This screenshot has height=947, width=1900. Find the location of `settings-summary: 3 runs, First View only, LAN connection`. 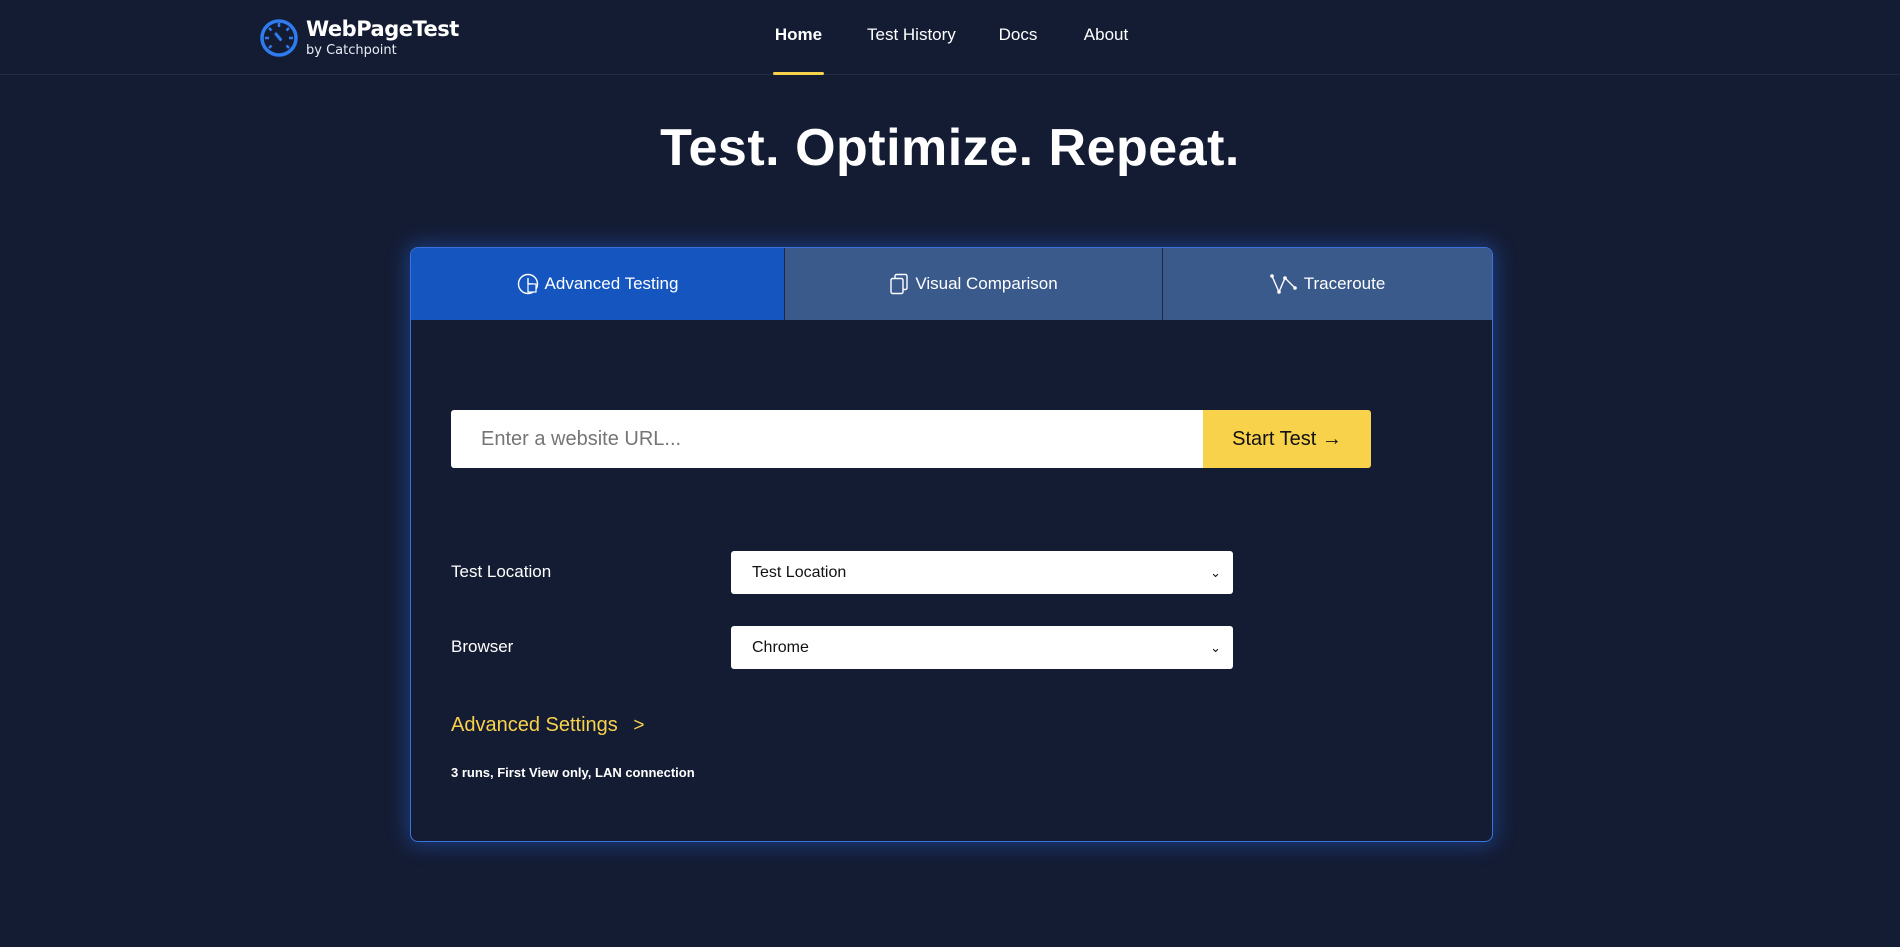

settings-summary: 3 runs, First View only, LAN connection is located at coordinates (573, 772).